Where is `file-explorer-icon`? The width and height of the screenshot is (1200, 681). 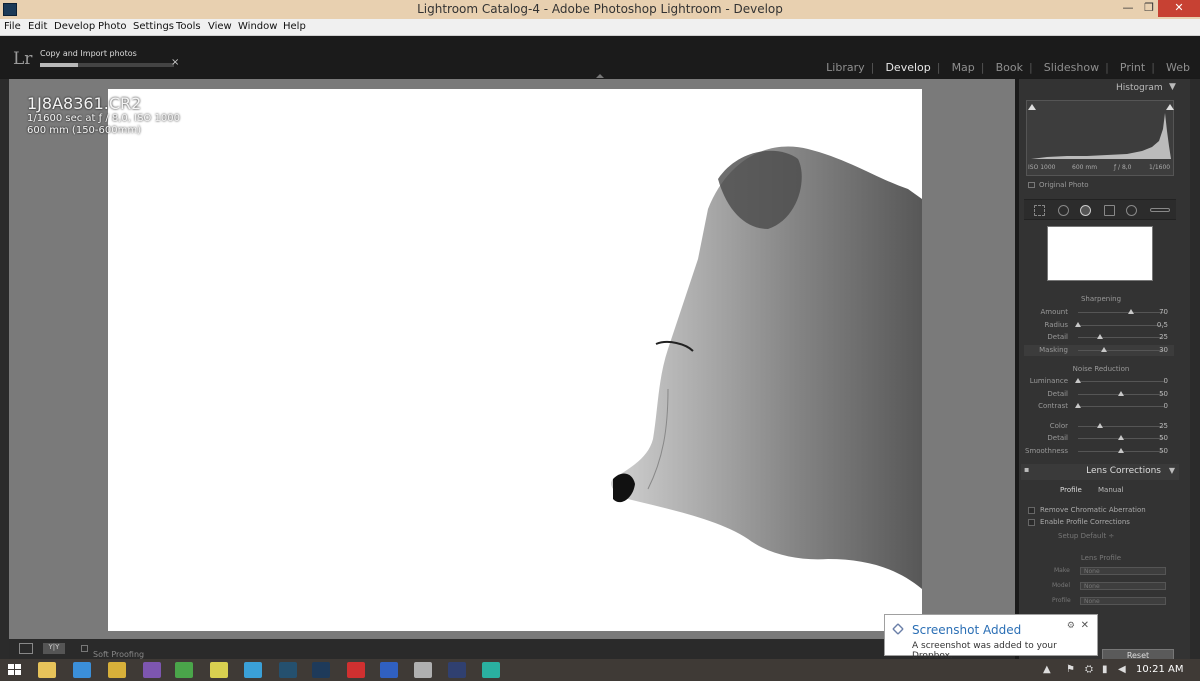
file-explorer-icon is located at coordinates (47, 670).